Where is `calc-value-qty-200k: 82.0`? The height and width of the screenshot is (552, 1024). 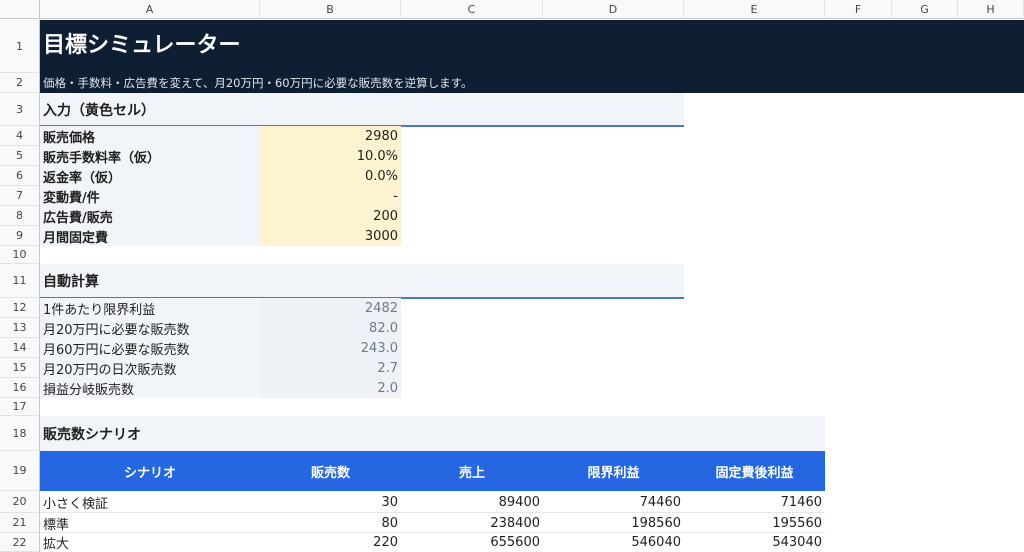
calc-value-qty-200k: 82.0 is located at coordinates (330, 328).